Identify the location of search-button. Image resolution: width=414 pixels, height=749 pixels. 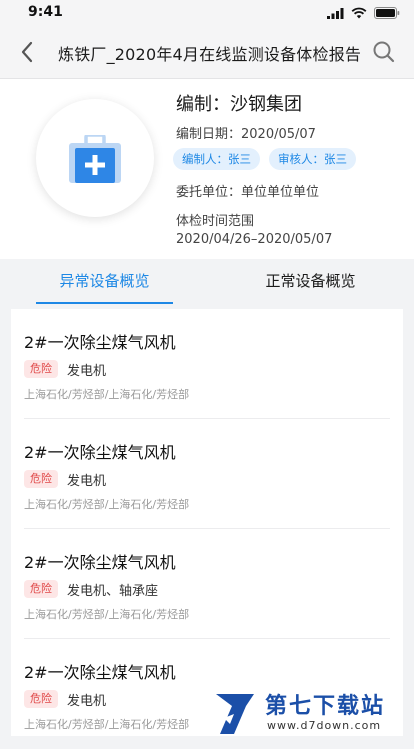
(384, 52).